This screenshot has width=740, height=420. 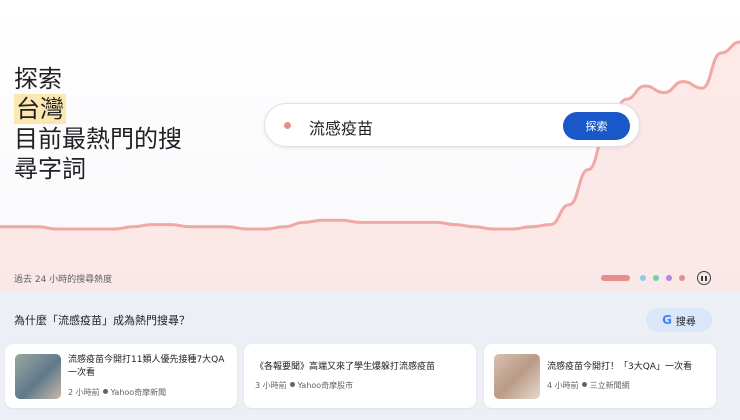 What do you see at coordinates (38, 79) in the screenshot?
I see `headline-line-1: 探索` at bounding box center [38, 79].